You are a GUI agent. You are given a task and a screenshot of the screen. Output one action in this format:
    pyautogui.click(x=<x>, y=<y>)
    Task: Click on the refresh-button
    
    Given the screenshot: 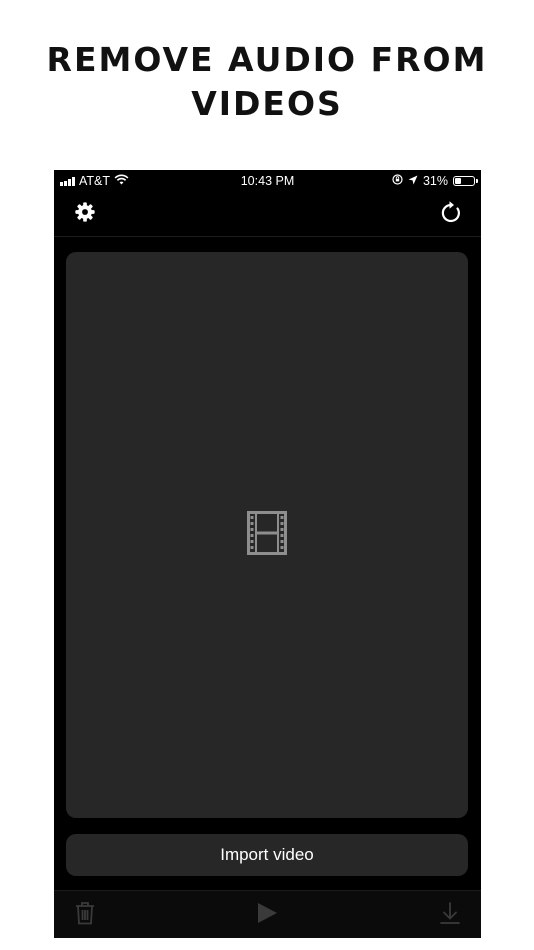 What is the action you would take?
    pyautogui.click(x=451, y=214)
    